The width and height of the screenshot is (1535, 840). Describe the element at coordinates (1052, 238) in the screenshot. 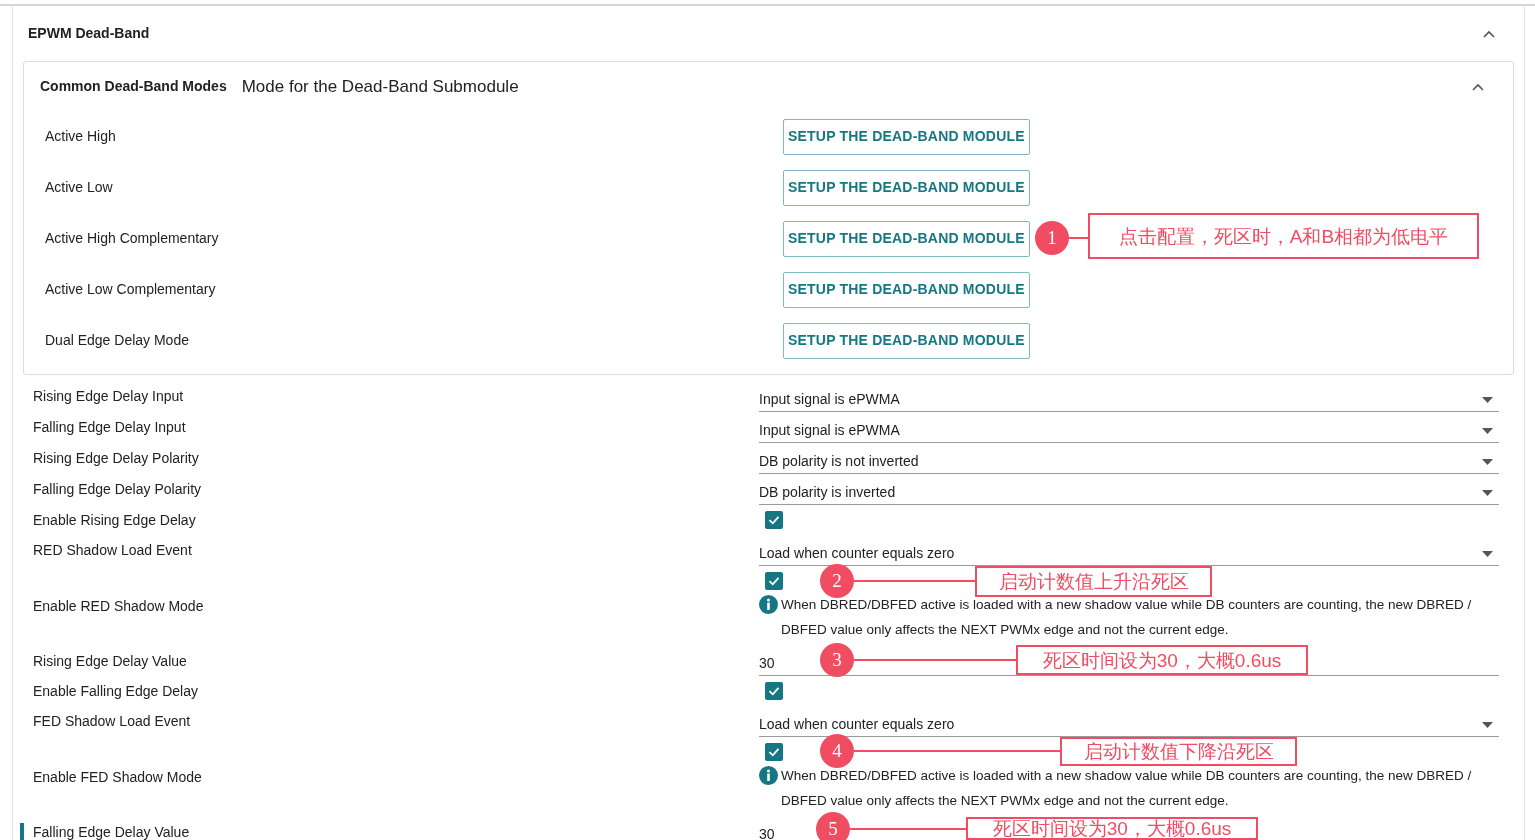

I see `callout-number: 1` at that location.